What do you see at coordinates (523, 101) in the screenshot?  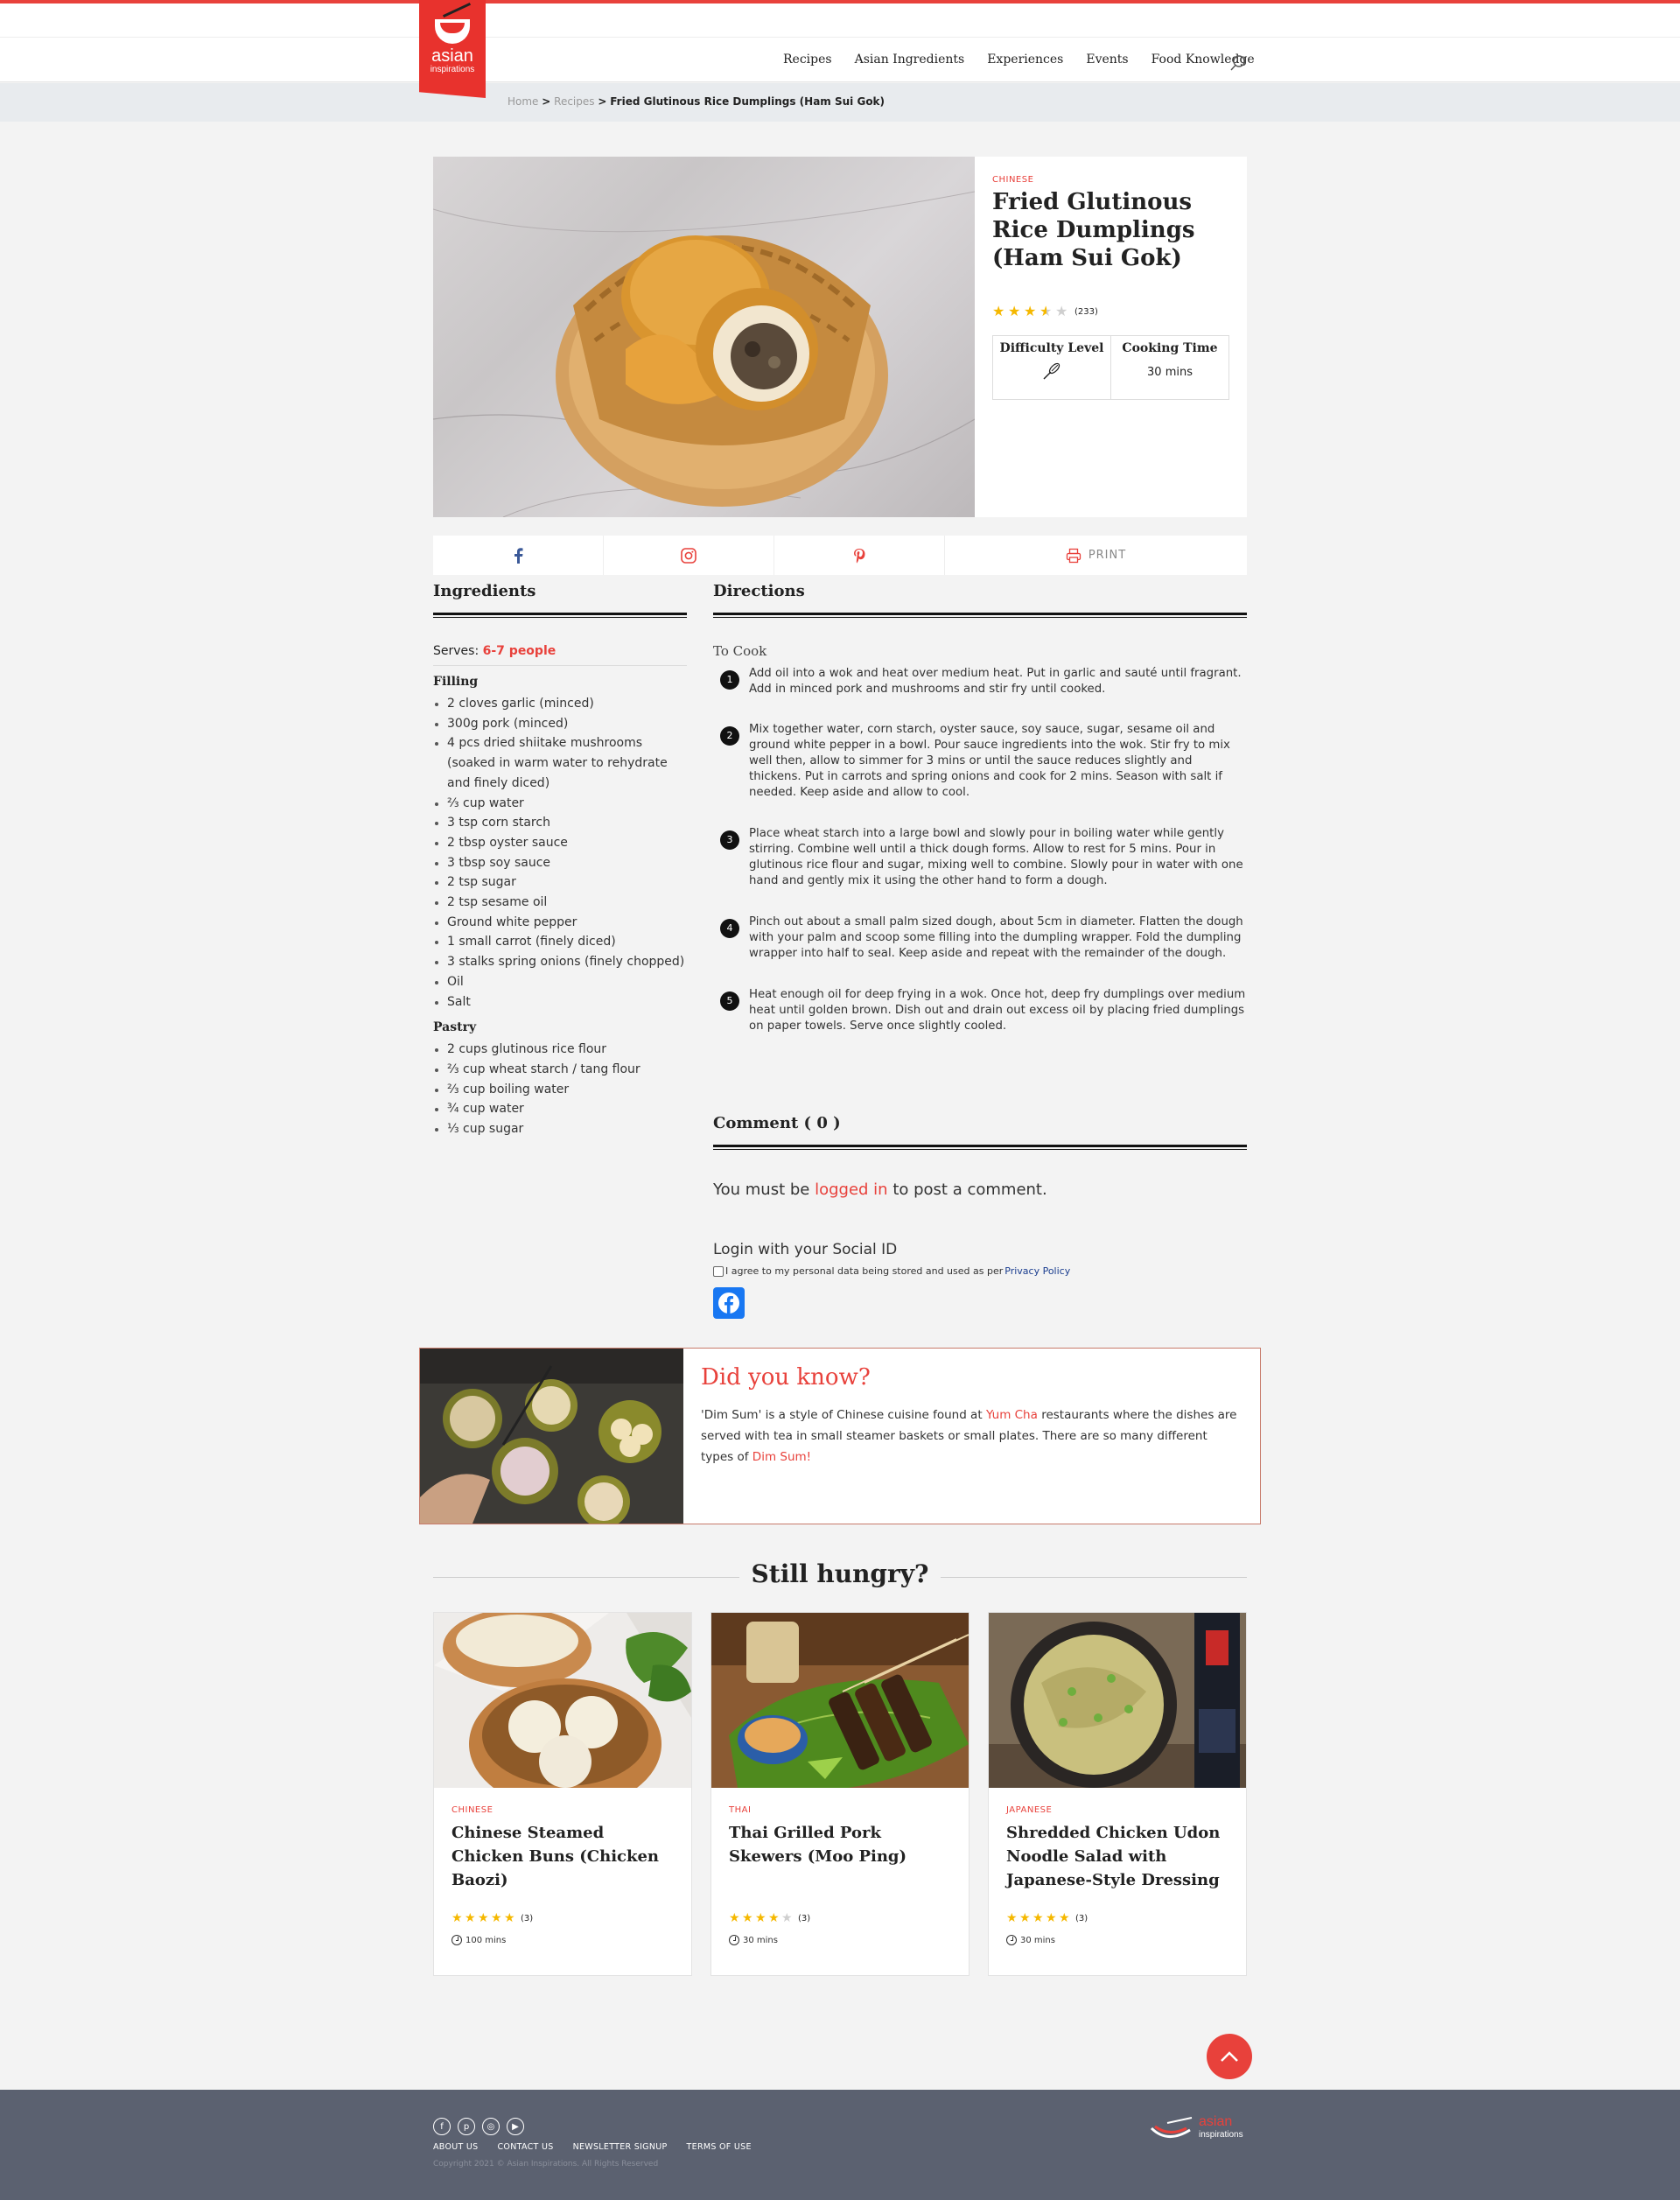 I see `breadcrumb-home: Home` at bounding box center [523, 101].